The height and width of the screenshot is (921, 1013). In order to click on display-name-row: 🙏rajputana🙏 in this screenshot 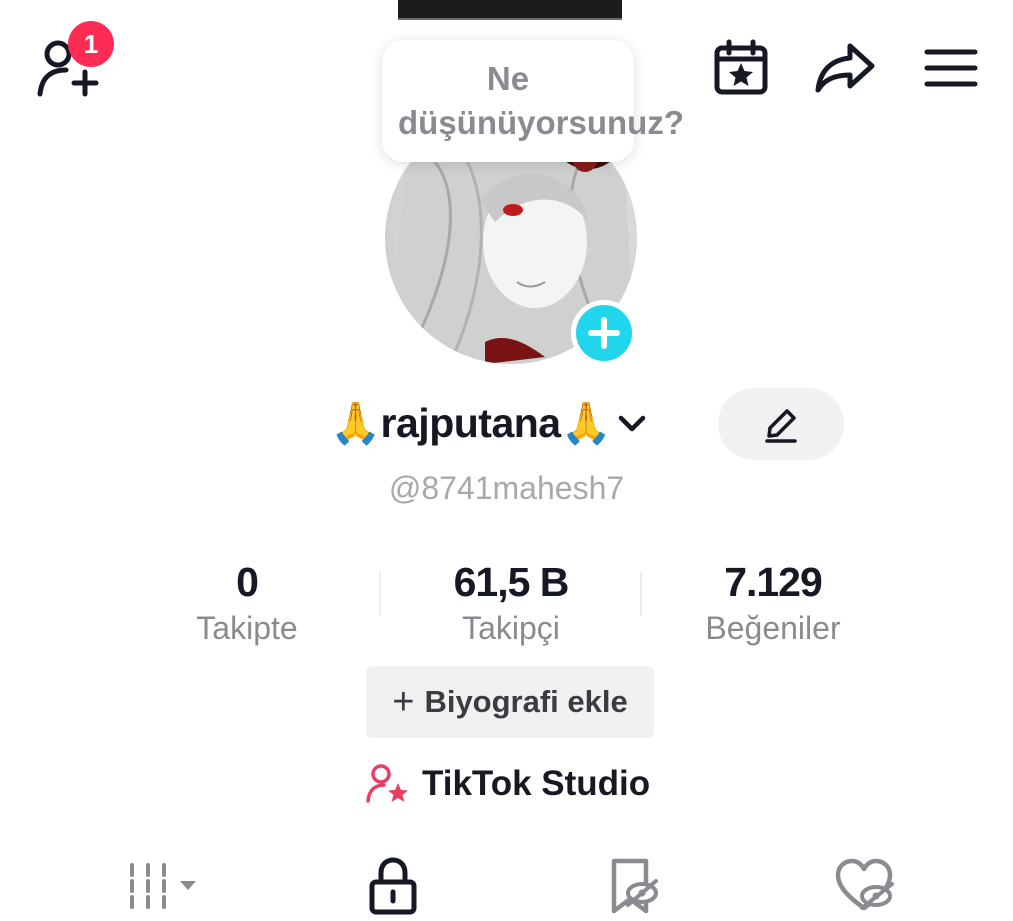, I will do `click(490, 424)`.